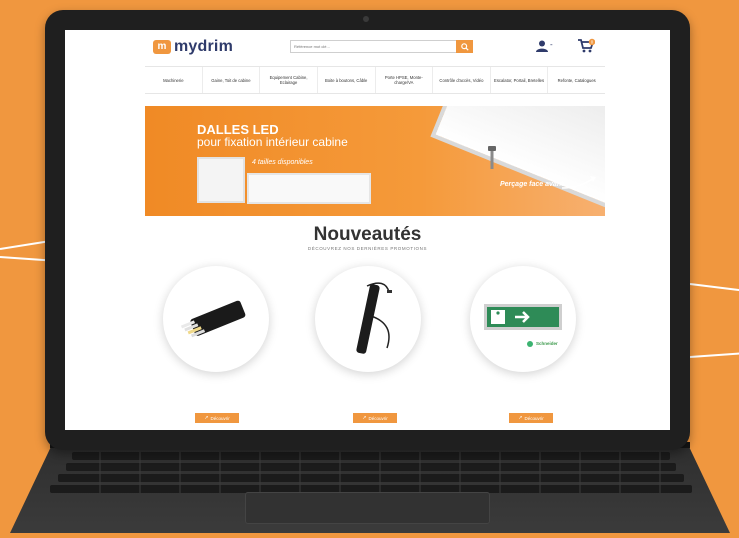  What do you see at coordinates (551, 44) in the screenshot?
I see `user-menu-caret: -` at bounding box center [551, 44].